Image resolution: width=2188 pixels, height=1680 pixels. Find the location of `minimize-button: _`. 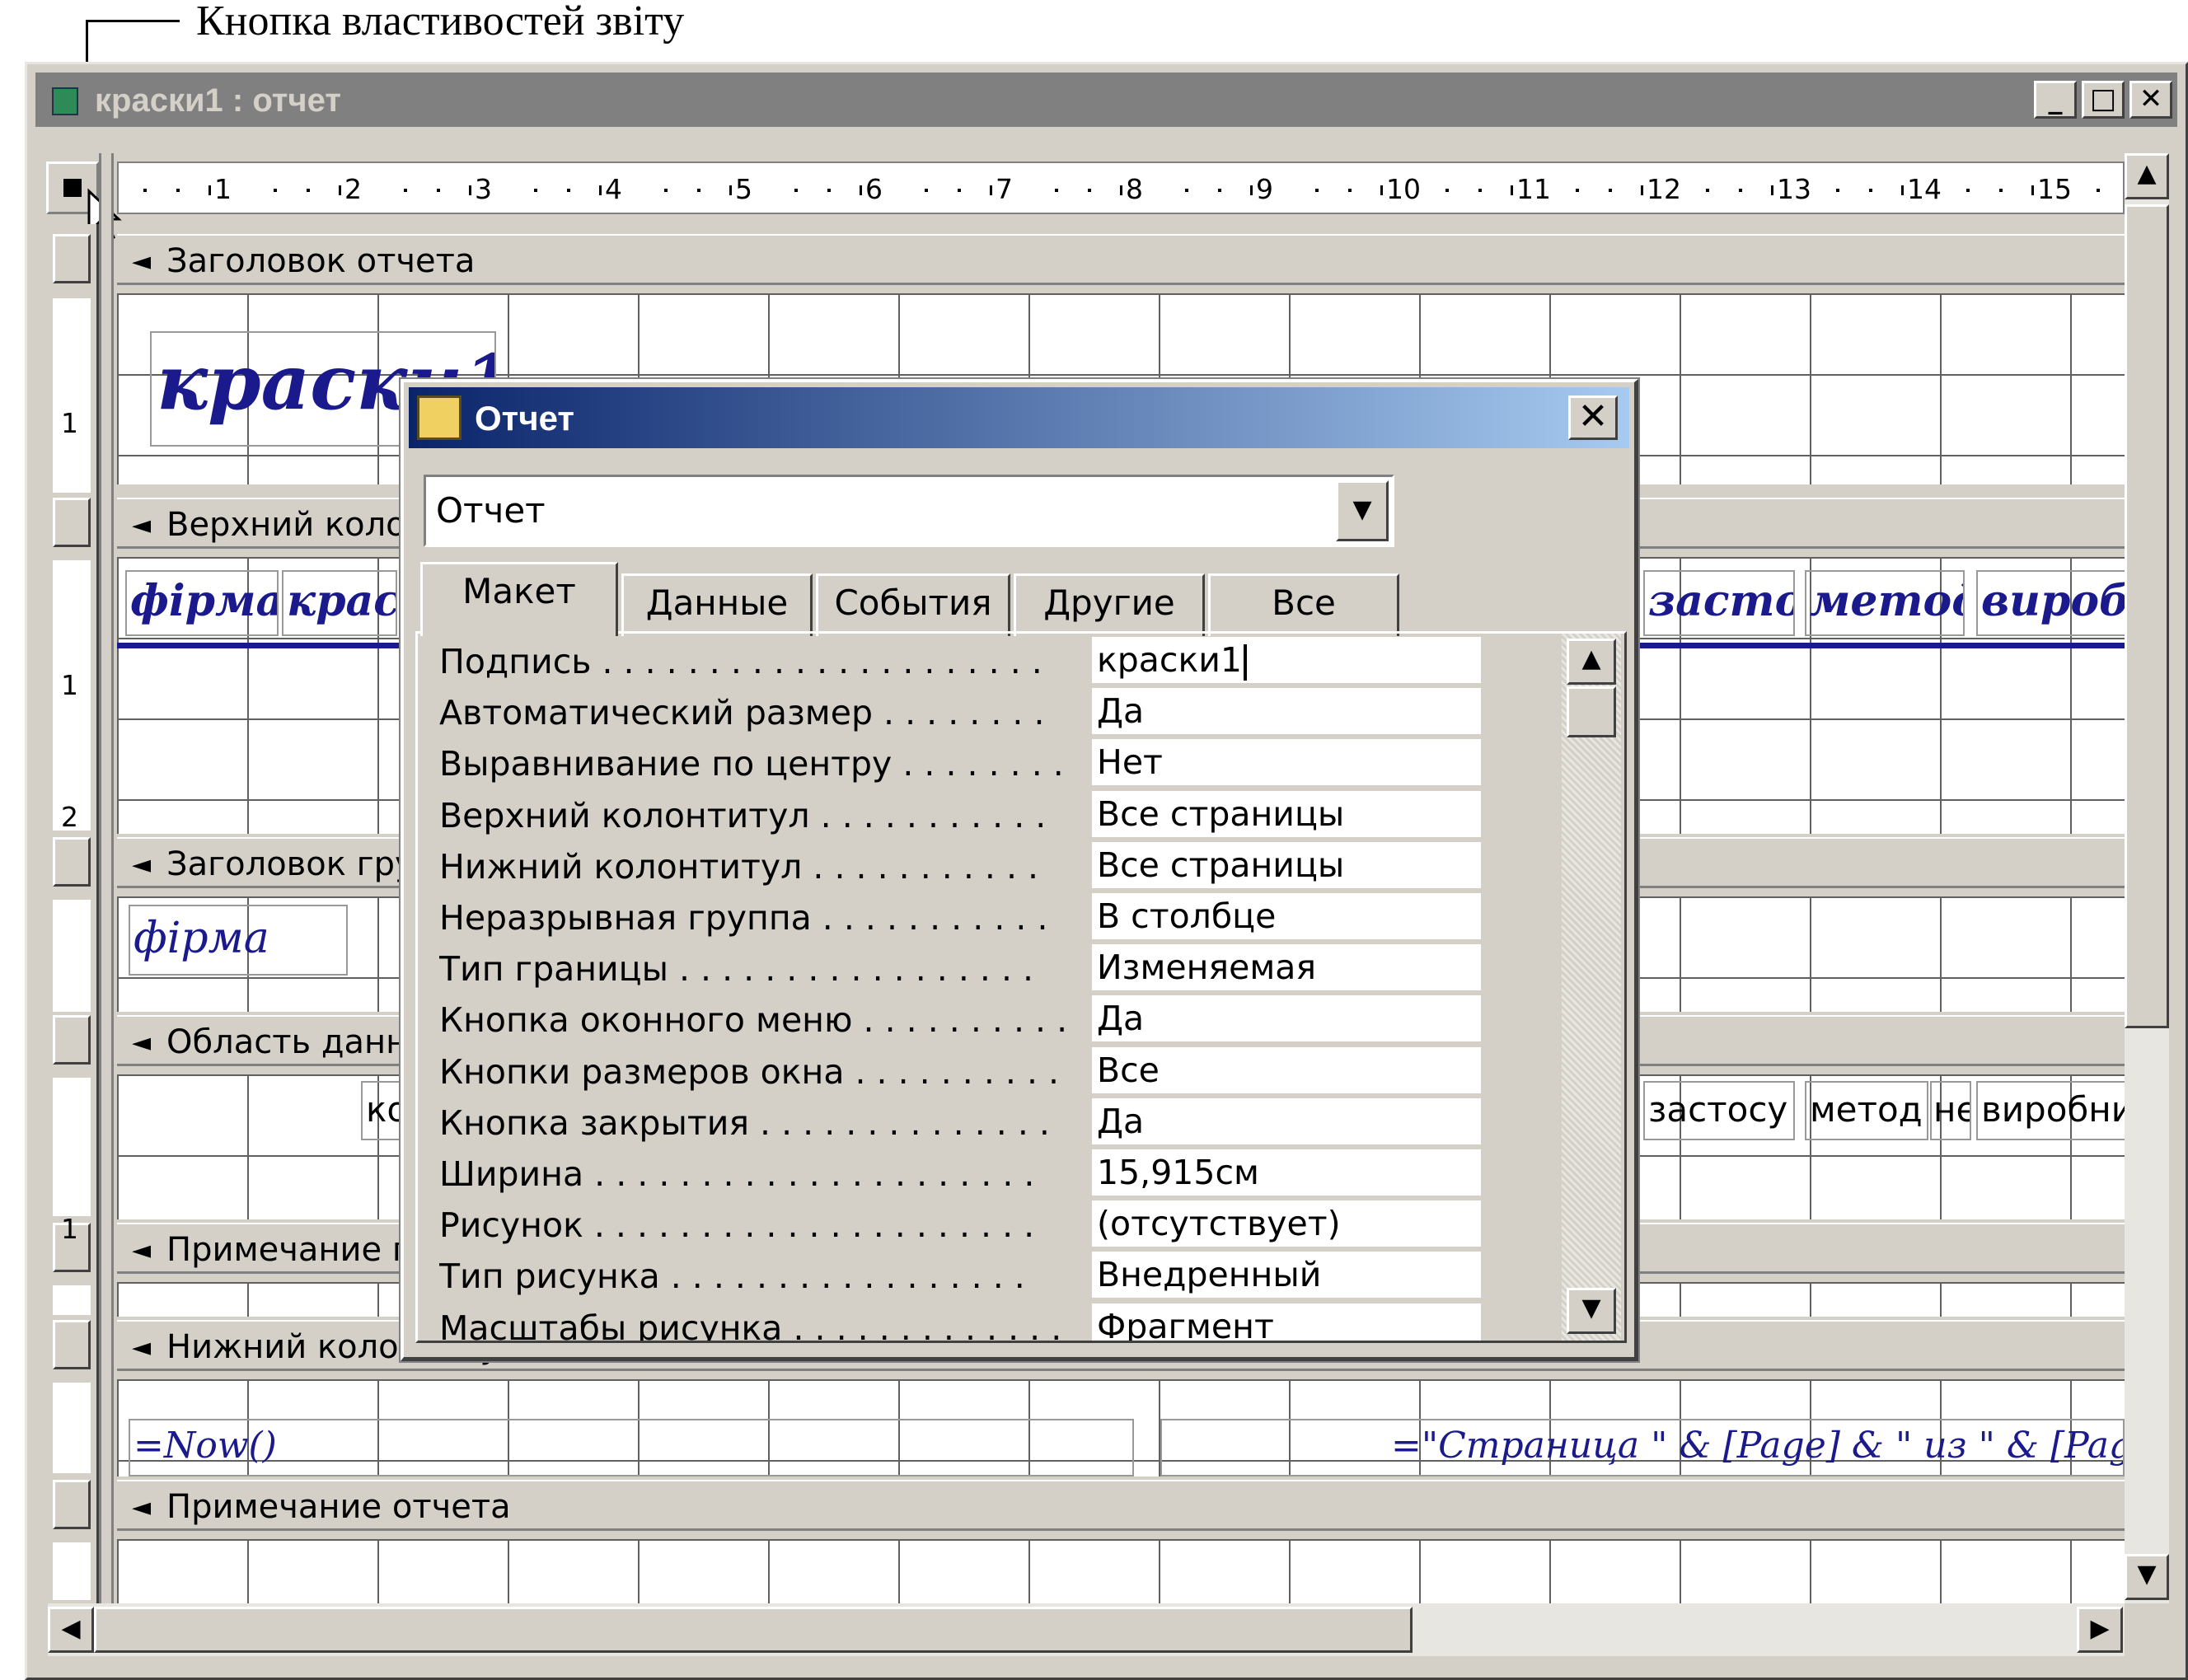

minimize-button: _ is located at coordinates (2055, 100).